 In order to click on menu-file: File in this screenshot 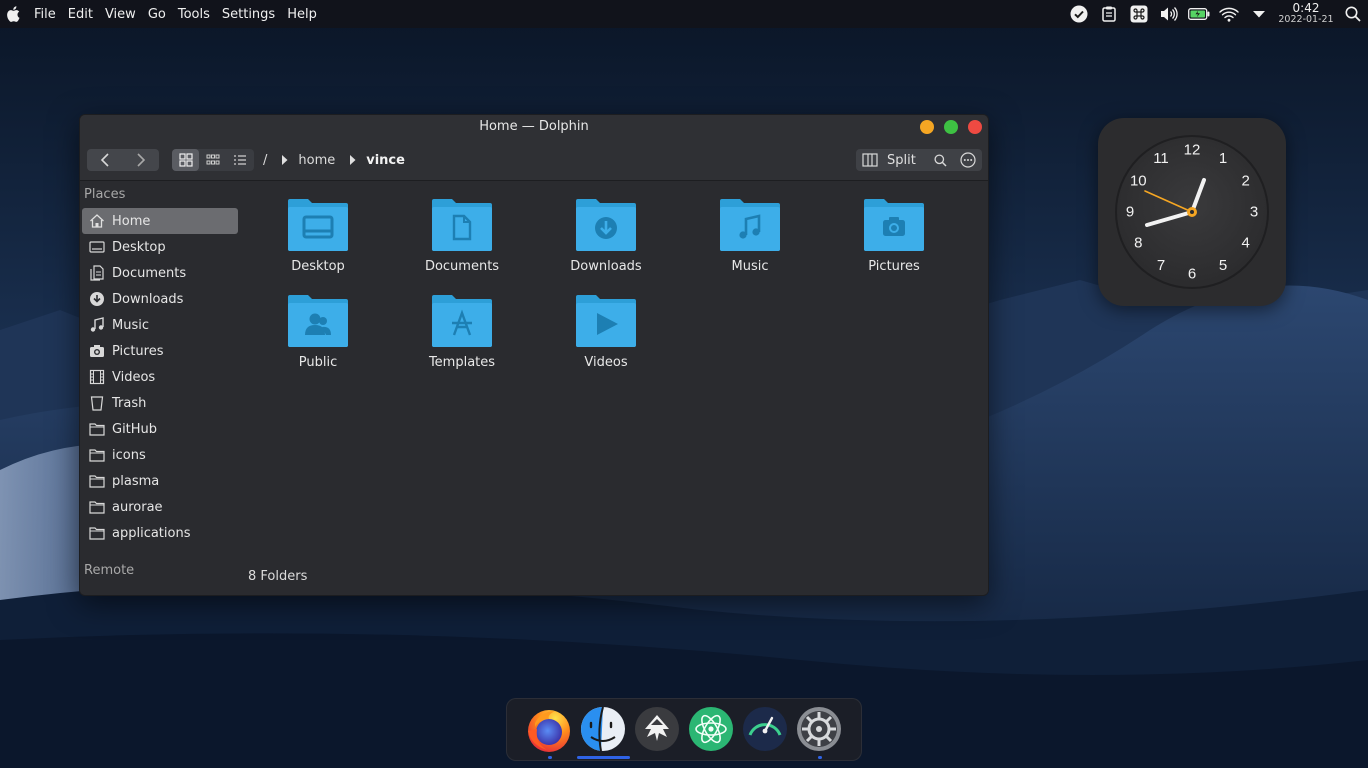, I will do `click(45, 14)`.